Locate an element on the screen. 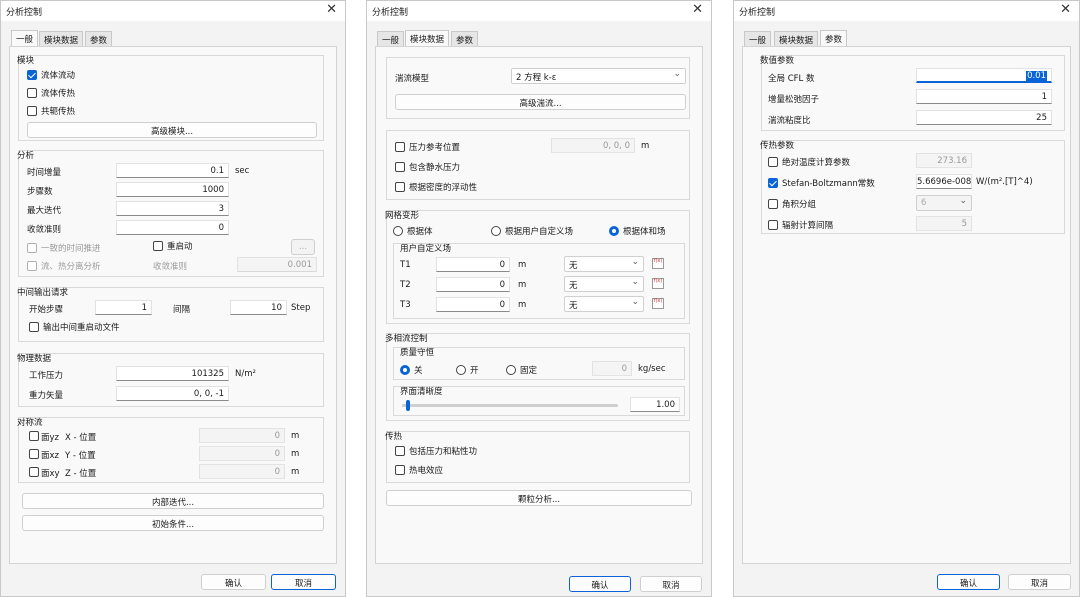 The width and height of the screenshot is (1080, 597). stefan-boltzmann-checkbox is located at coordinates (773, 183).